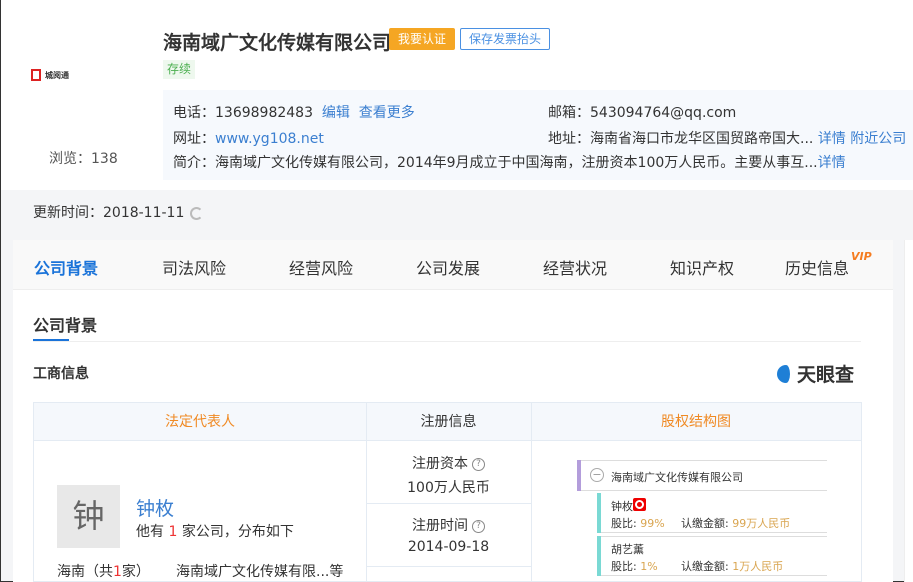 The width and height of the screenshot is (913, 582). I want to click on holder-name: 钟枚, so click(622, 506).